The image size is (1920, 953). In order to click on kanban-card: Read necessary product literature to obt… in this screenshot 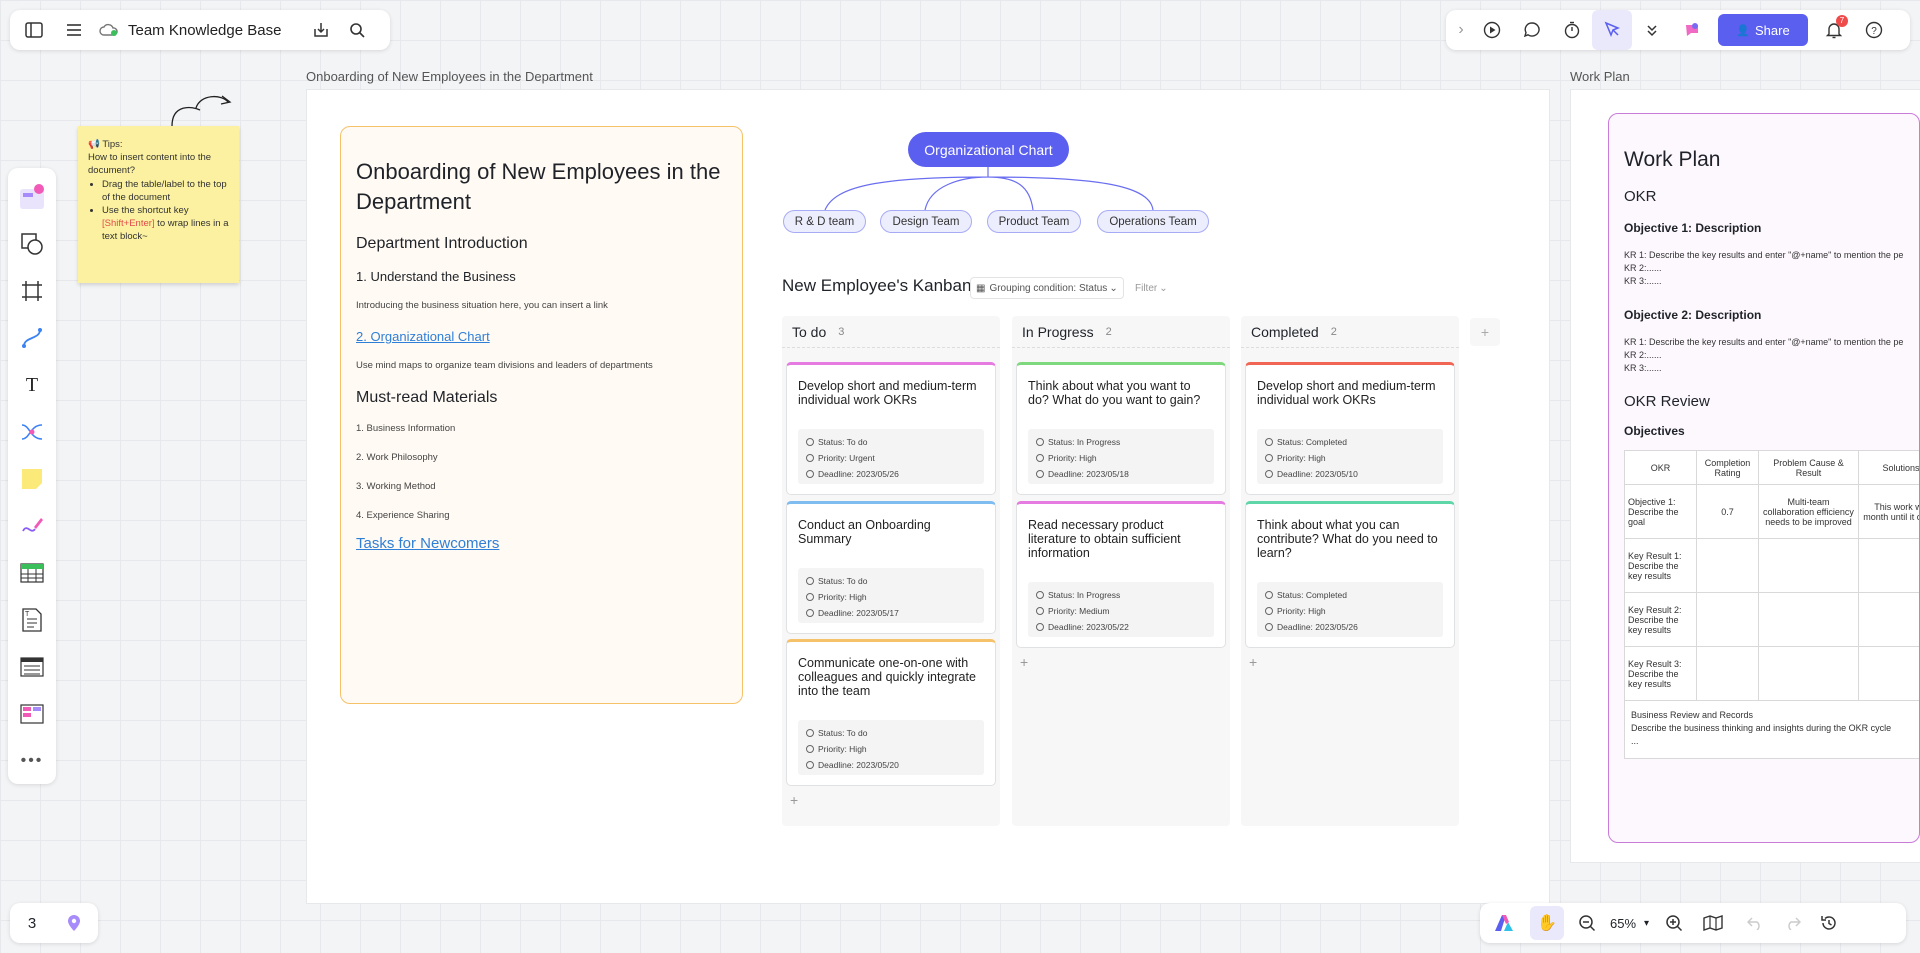, I will do `click(1121, 574)`.